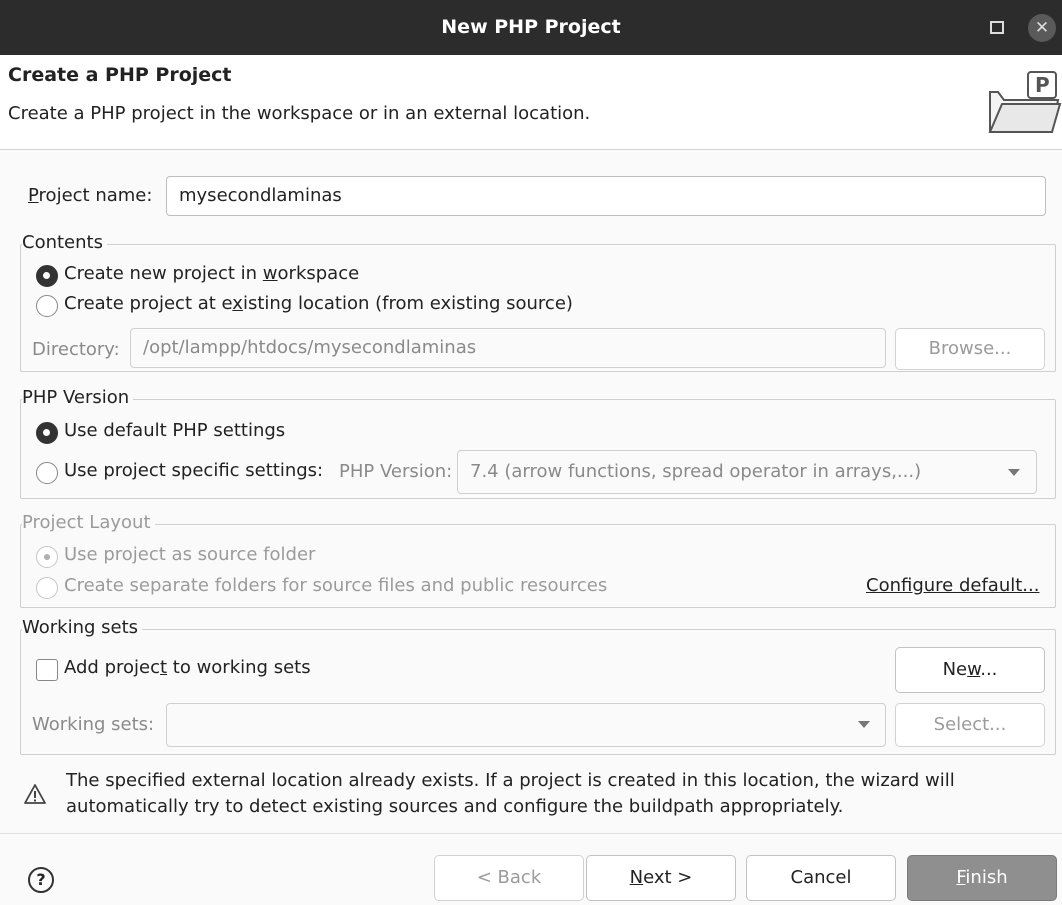 The width and height of the screenshot is (1062, 905). What do you see at coordinates (41, 880) in the screenshot?
I see `help-icon: ?` at bounding box center [41, 880].